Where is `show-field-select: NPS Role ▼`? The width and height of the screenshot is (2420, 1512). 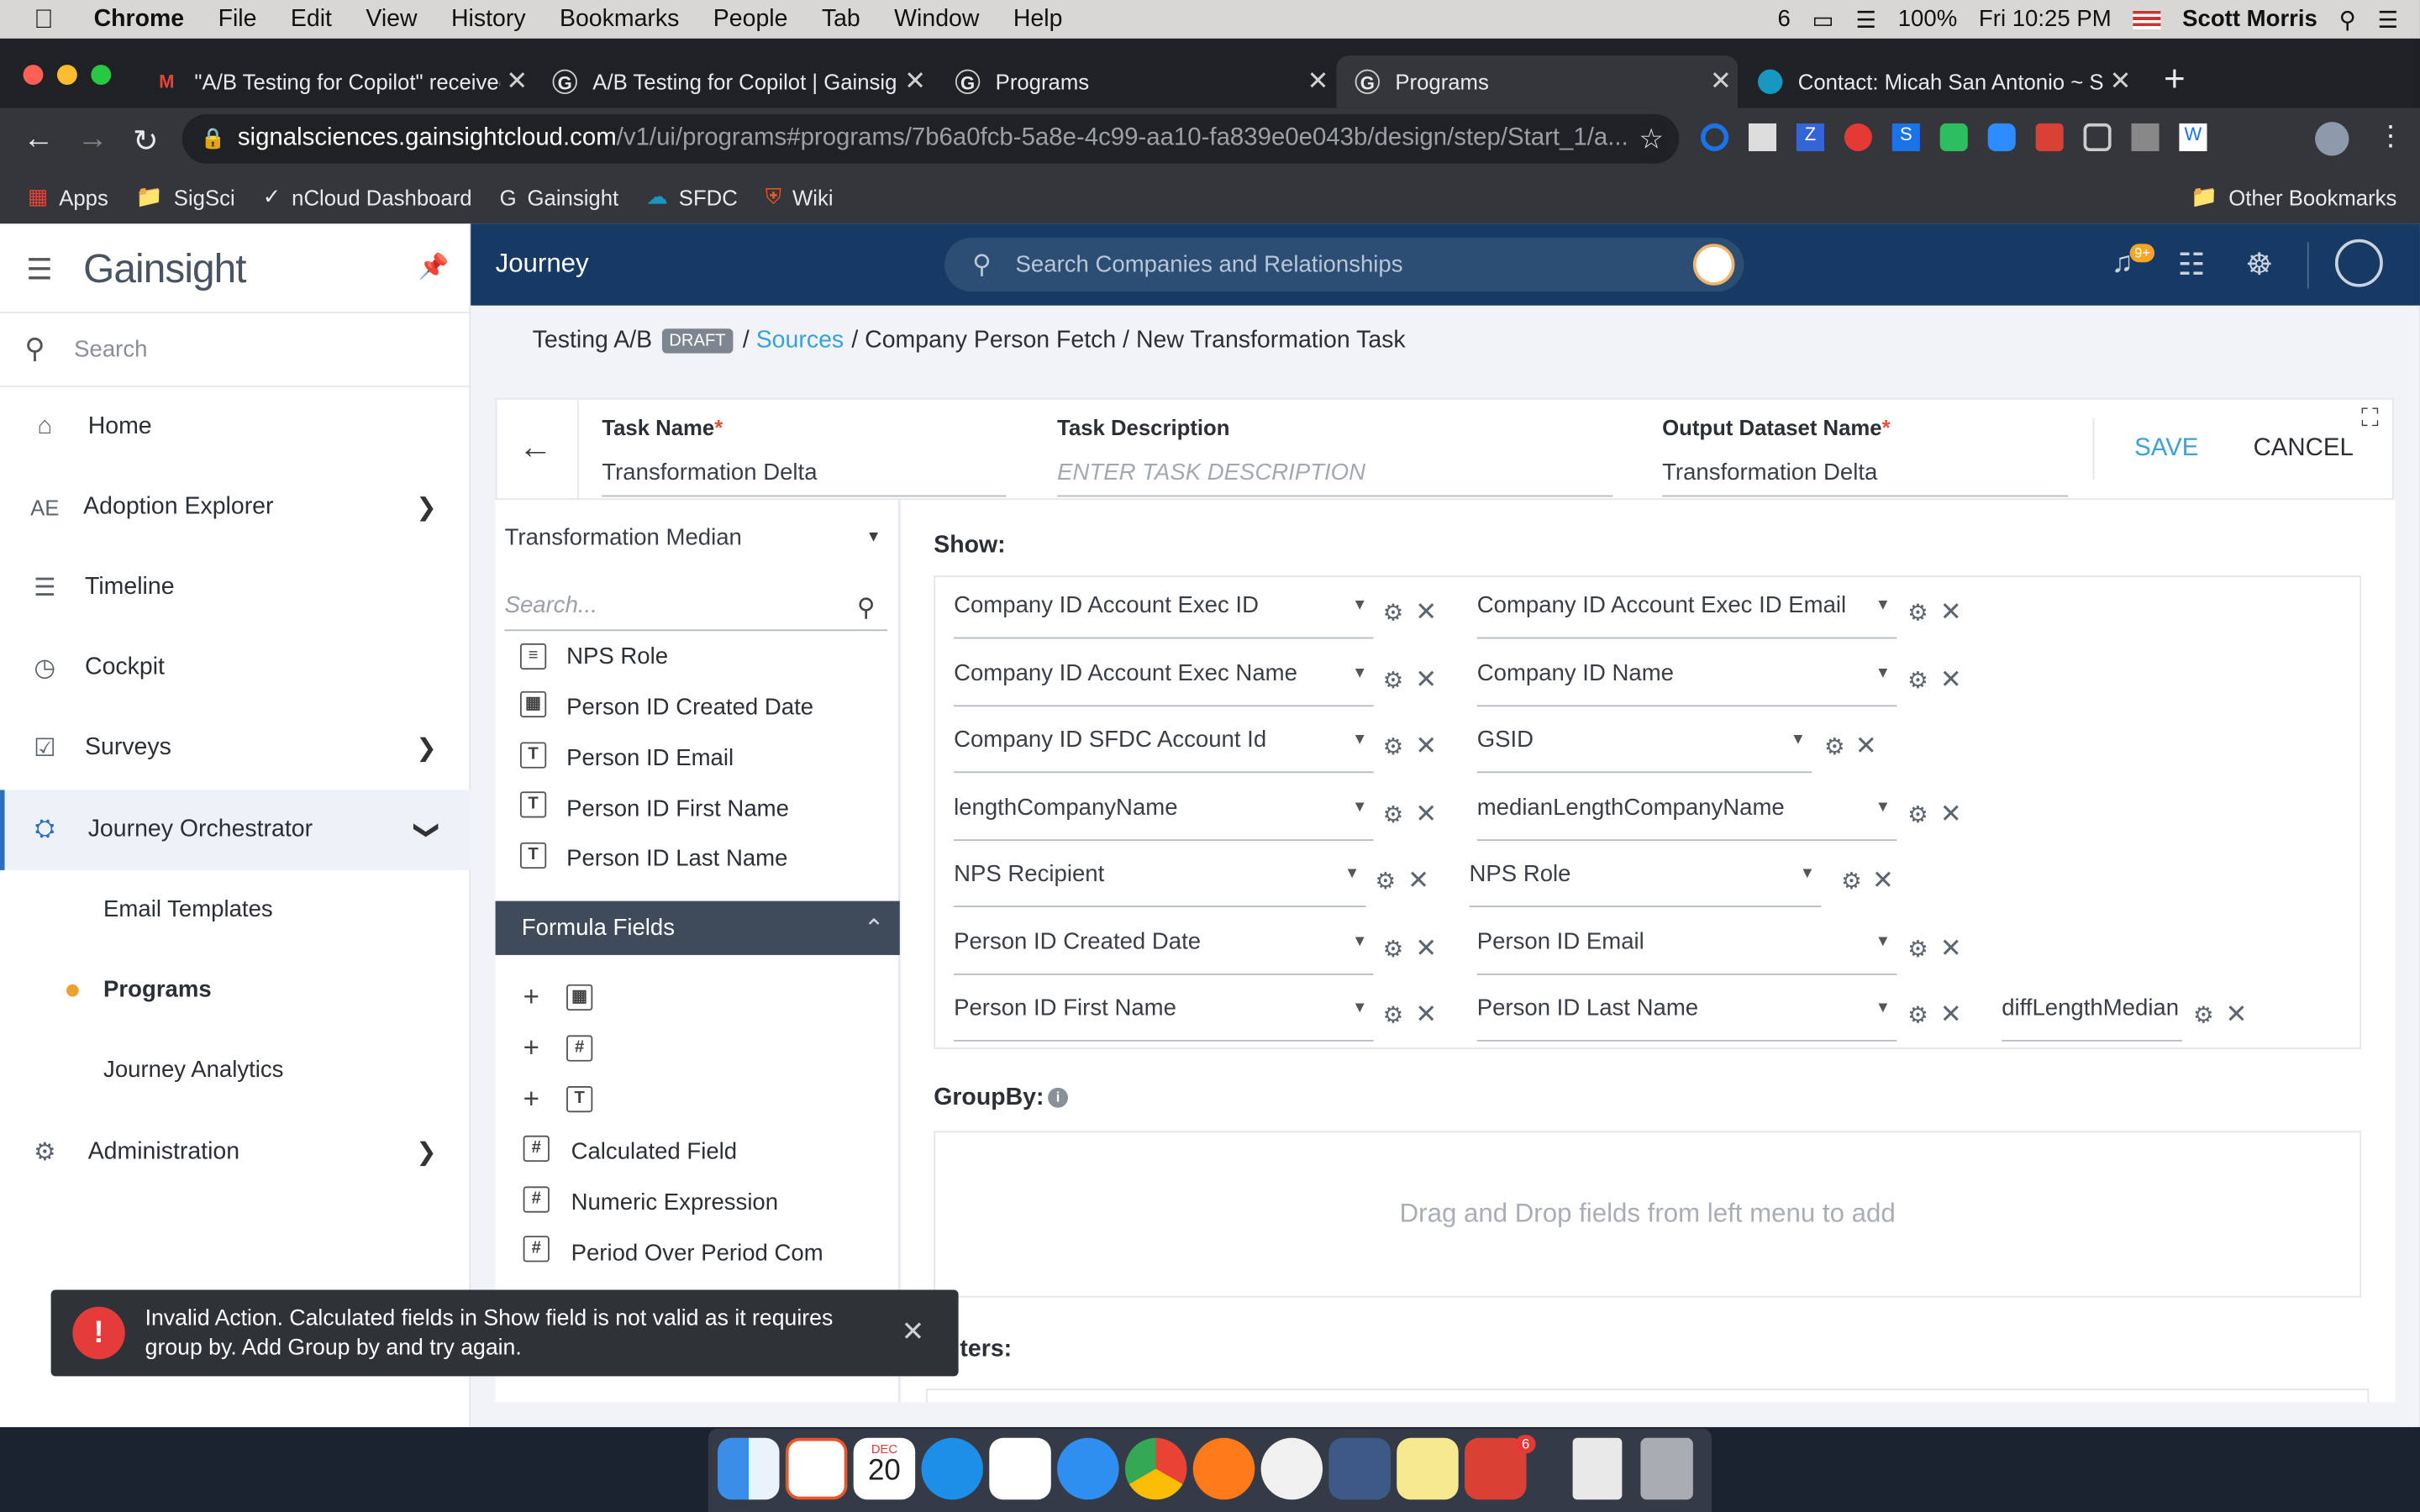
show-field-select: NPS Role ▼ is located at coordinates (1646, 884).